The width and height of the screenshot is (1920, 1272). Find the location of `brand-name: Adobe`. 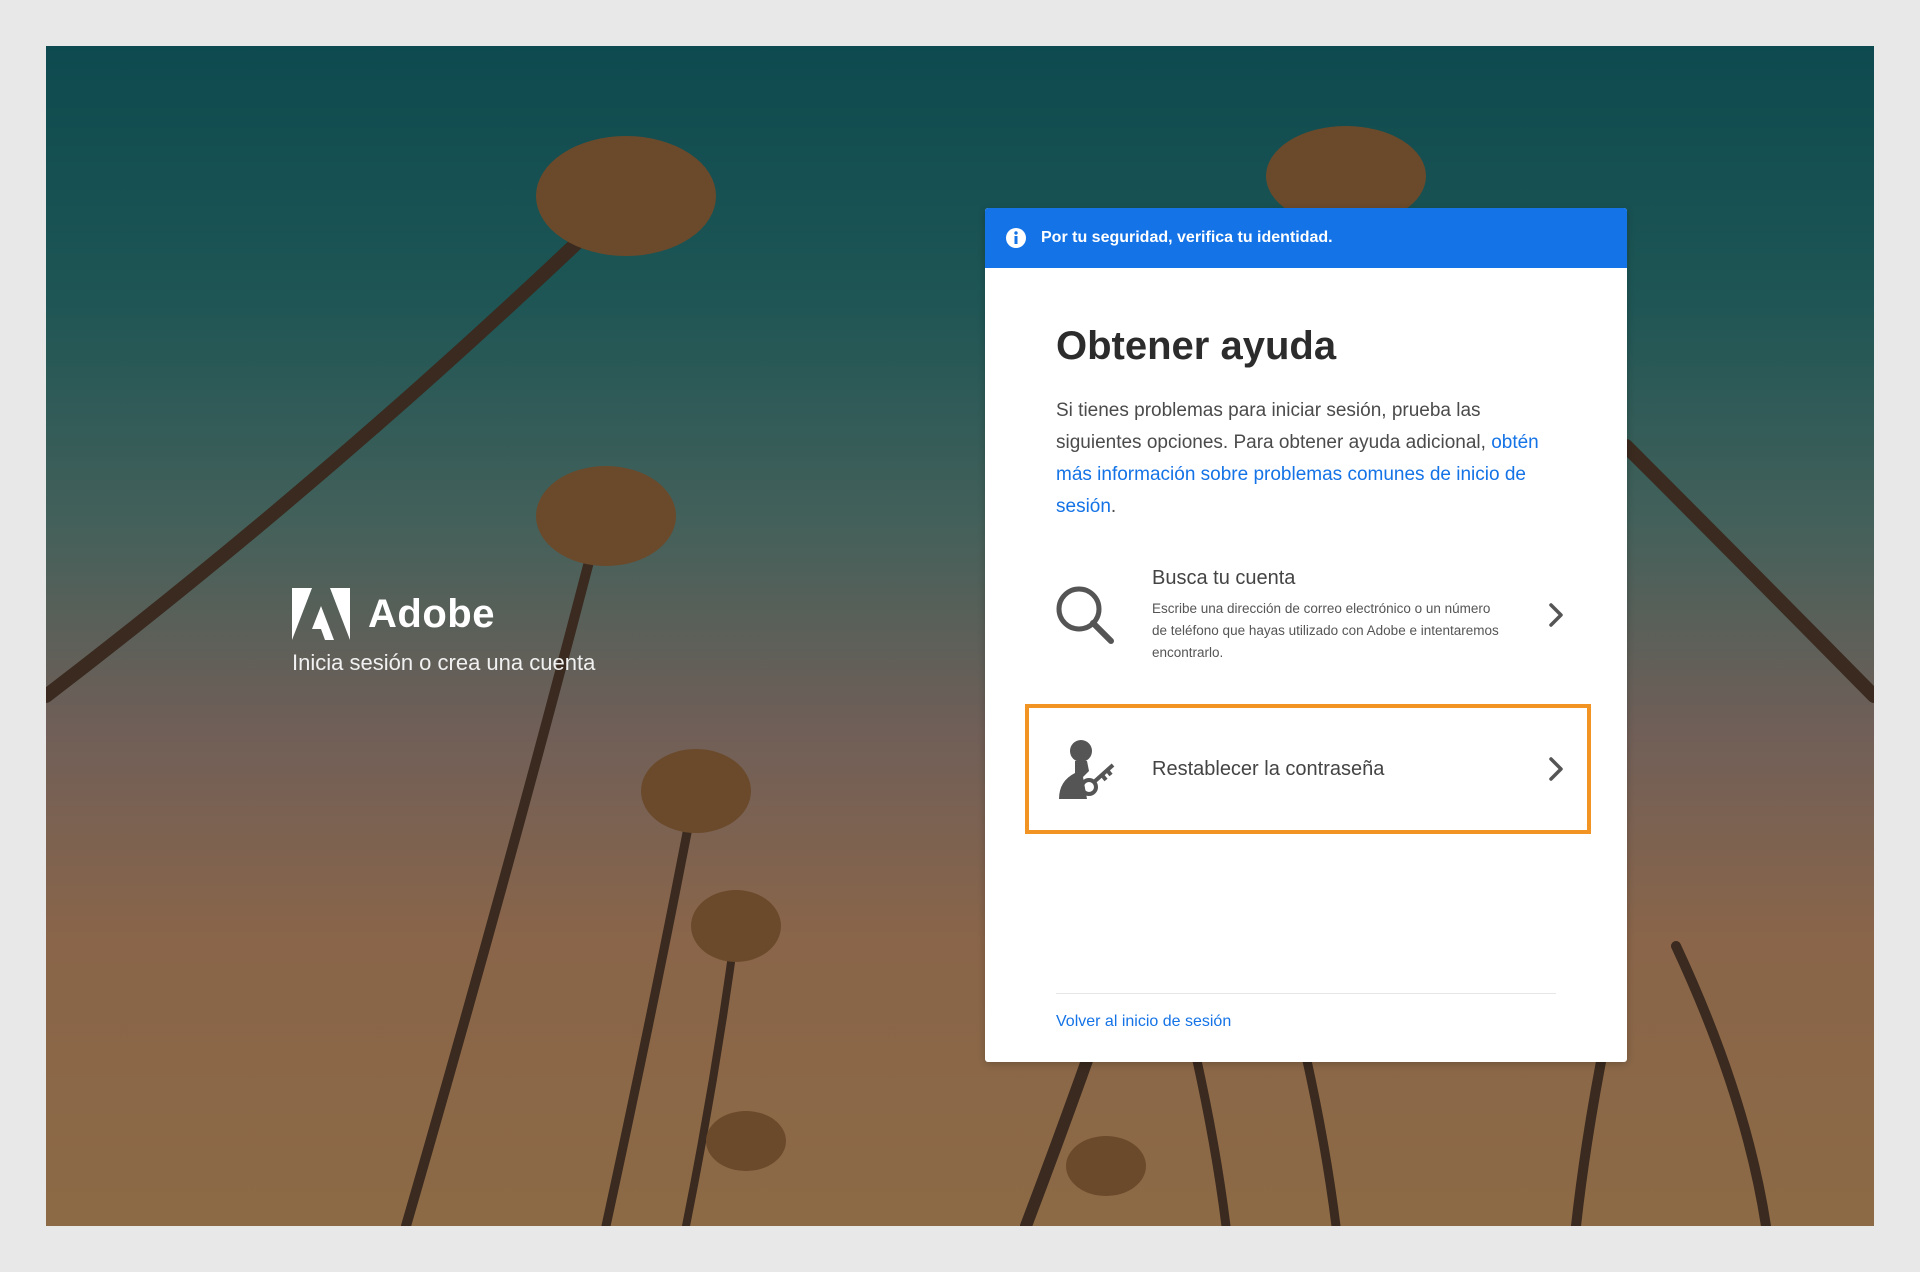

brand-name: Adobe is located at coordinates (431, 613).